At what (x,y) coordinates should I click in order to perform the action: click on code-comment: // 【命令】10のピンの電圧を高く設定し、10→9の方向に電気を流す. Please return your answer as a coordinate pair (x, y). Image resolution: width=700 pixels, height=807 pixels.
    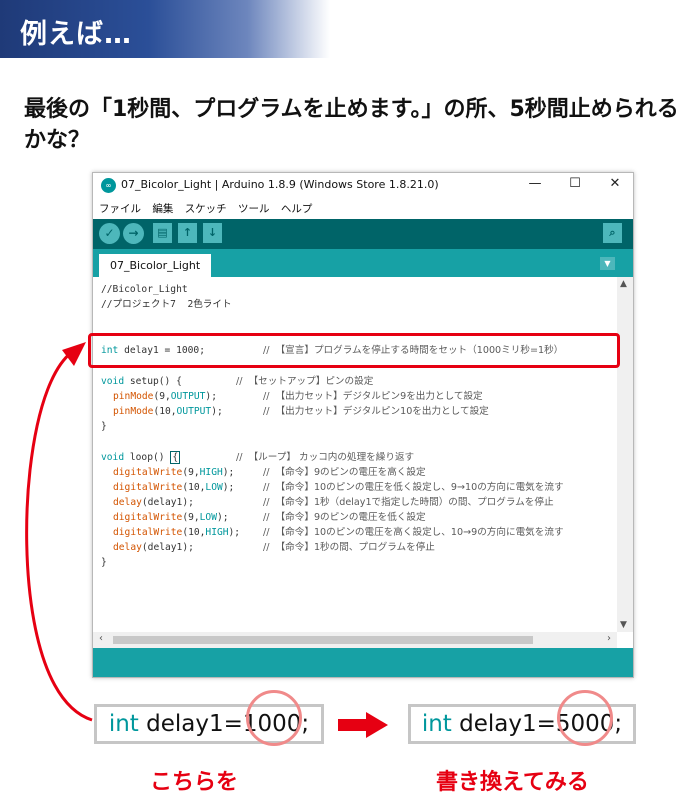
    Looking at the image, I should click on (413, 532).